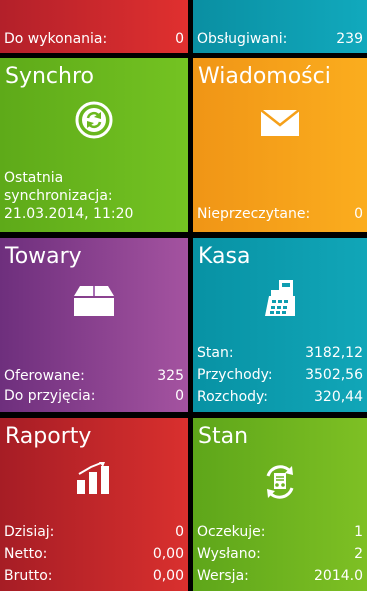  Describe the element at coordinates (338, 576) in the screenshot. I see `version-value: 2014.0` at that location.